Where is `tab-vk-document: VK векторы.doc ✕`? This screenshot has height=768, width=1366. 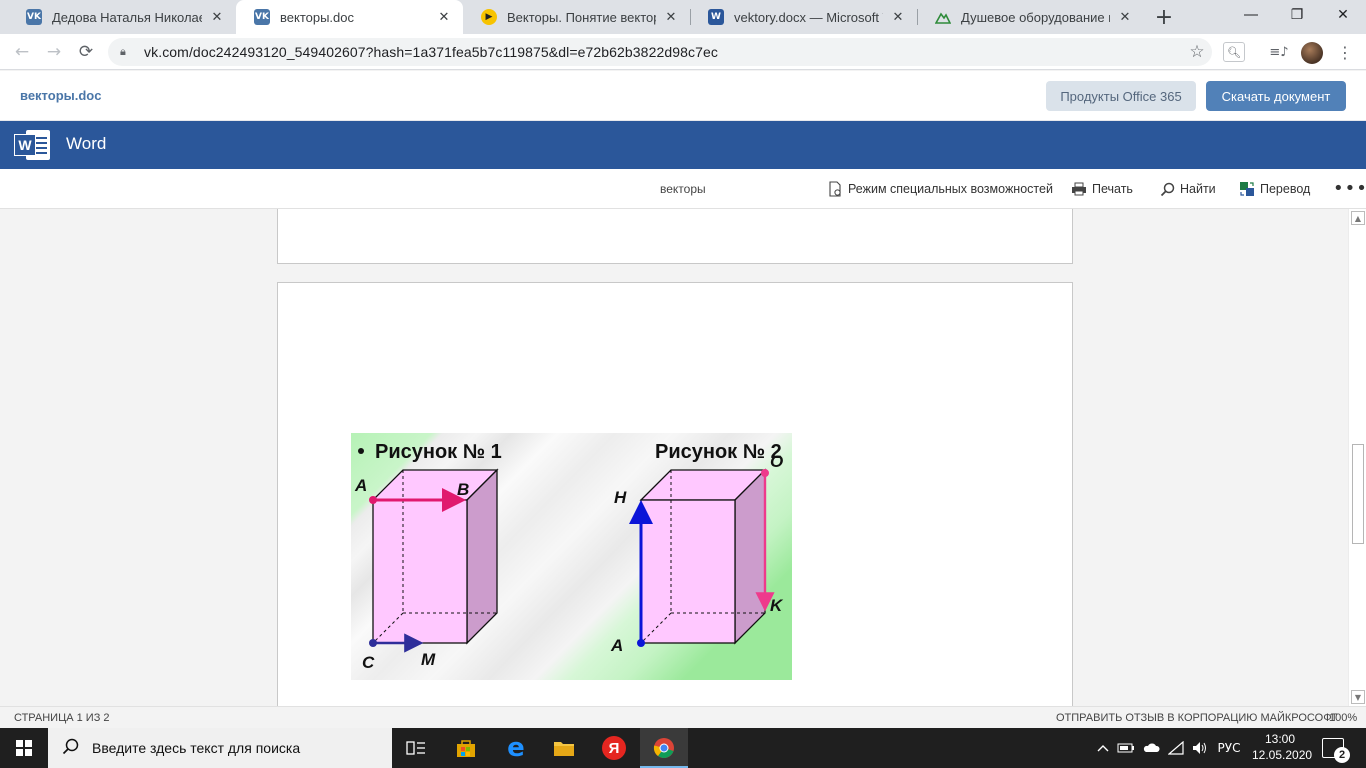
tab-vk-document: VK векторы.doc ✕ is located at coordinates (349, 17).